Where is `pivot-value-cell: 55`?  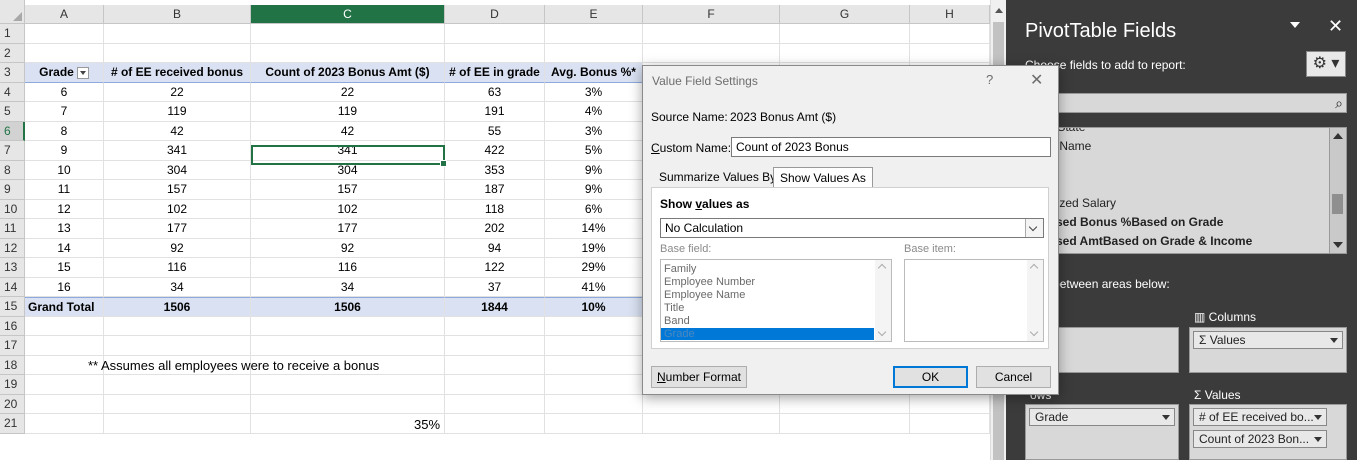
pivot-value-cell: 55 is located at coordinates (495, 131).